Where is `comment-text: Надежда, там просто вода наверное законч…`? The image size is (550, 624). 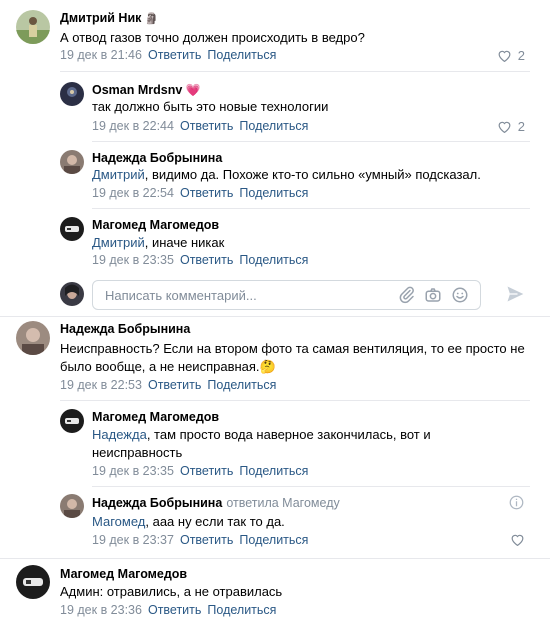
comment-text: Надежда, там просто вода наверное законч… is located at coordinates (261, 443).